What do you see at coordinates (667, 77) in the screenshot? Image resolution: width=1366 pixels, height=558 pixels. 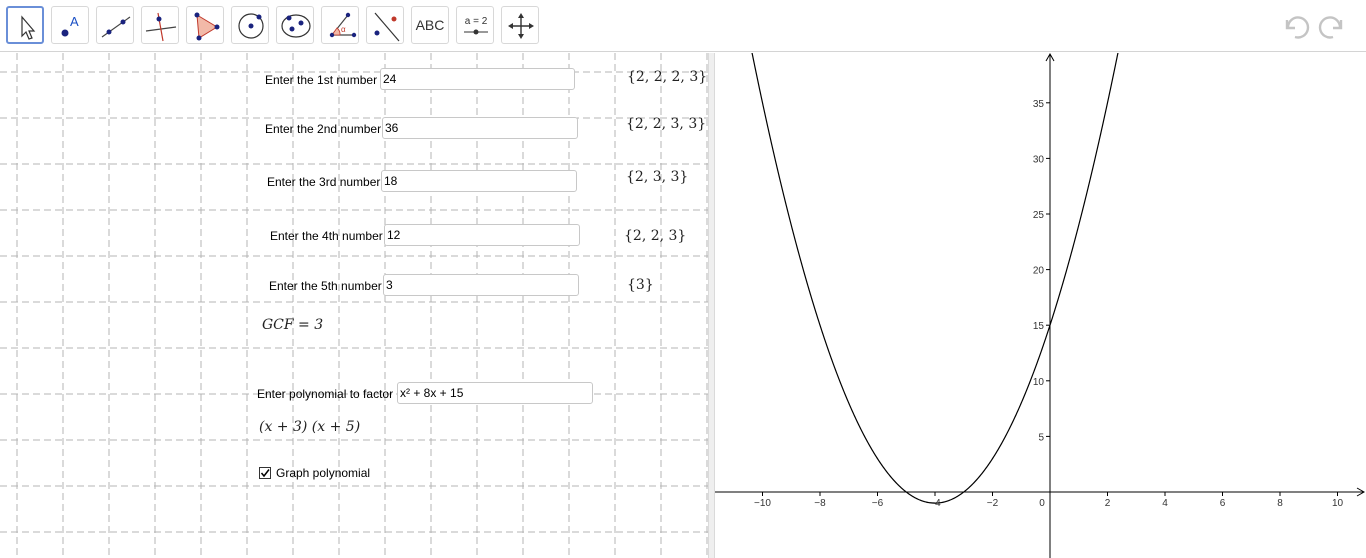 I see `number-1-factors: {2, 2, 2, 3}` at bounding box center [667, 77].